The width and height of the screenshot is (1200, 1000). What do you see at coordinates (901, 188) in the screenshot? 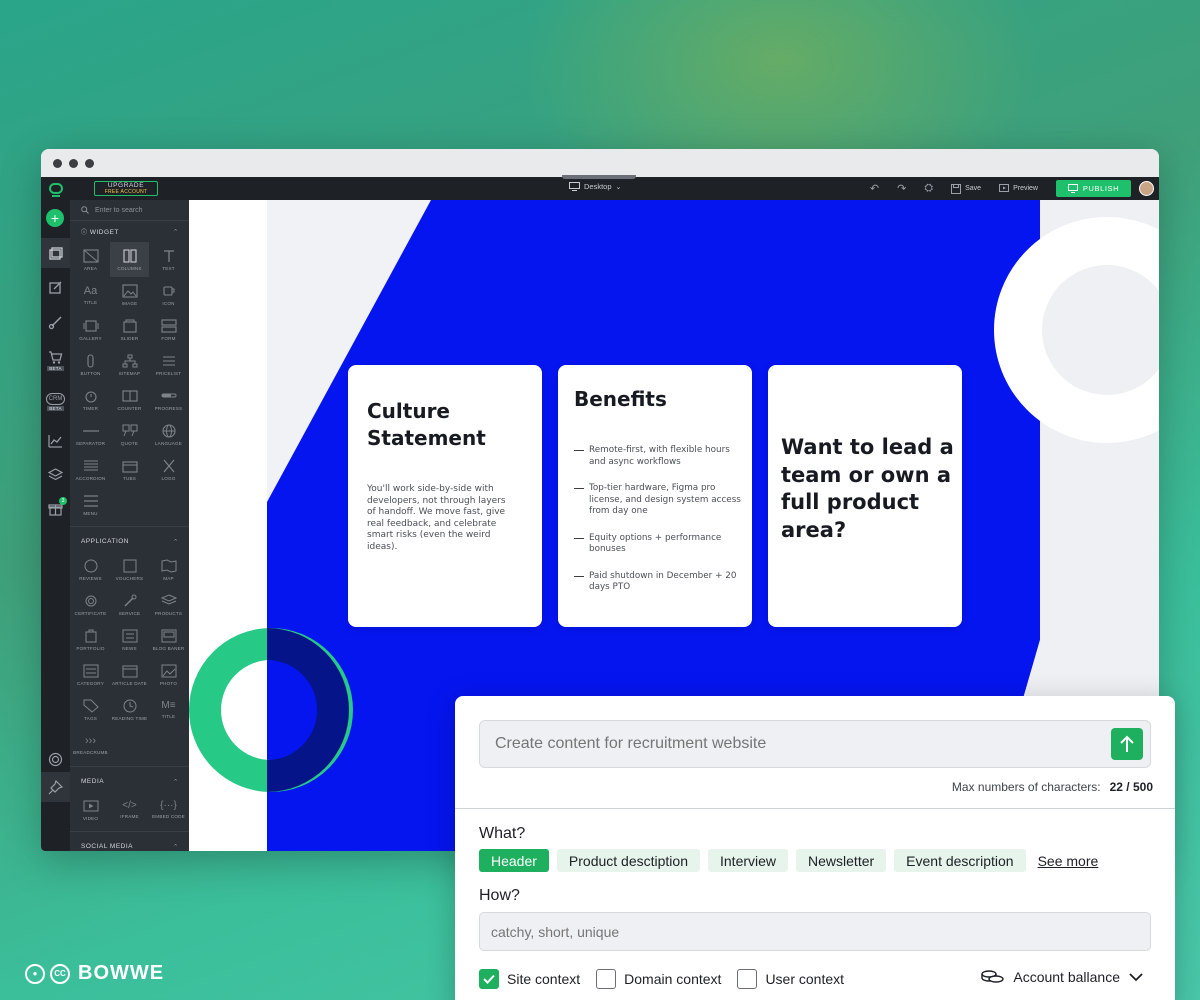
I see `redo-icon: ↷` at bounding box center [901, 188].